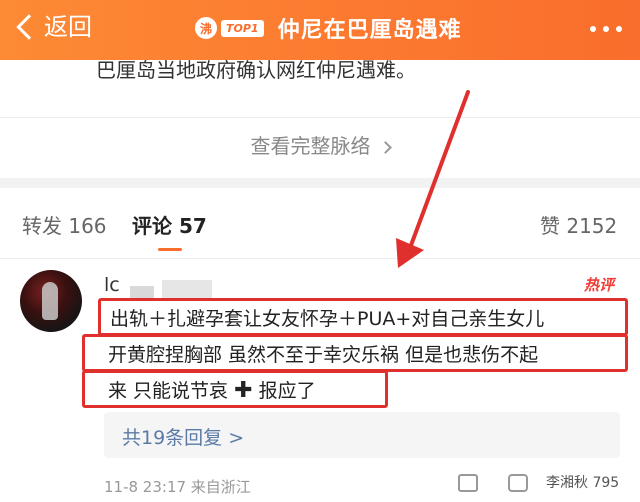 The height and width of the screenshot is (502, 640). Describe the element at coordinates (212, 390) in the screenshot. I see `comment-line-3: 来 只能说节哀 ✚ 报应了` at that location.